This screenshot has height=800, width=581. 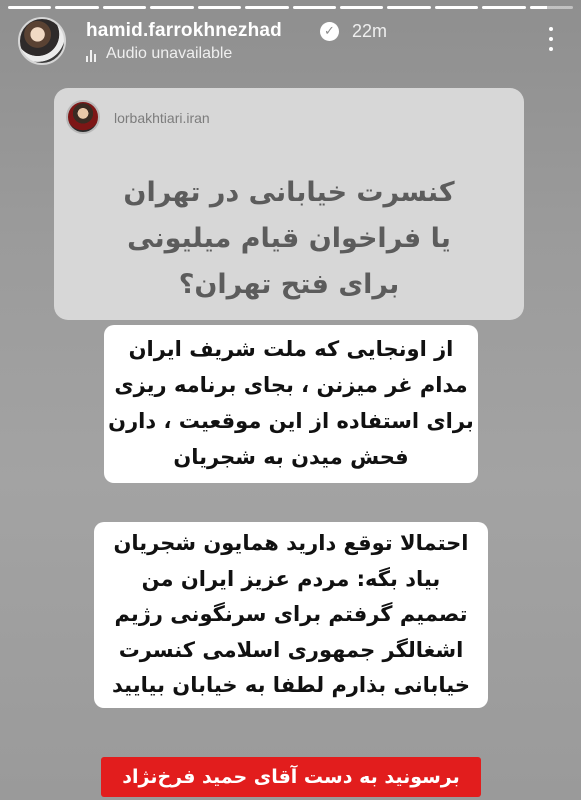 What do you see at coordinates (370, 31) in the screenshot?
I see `story-timestamp: 22m` at bounding box center [370, 31].